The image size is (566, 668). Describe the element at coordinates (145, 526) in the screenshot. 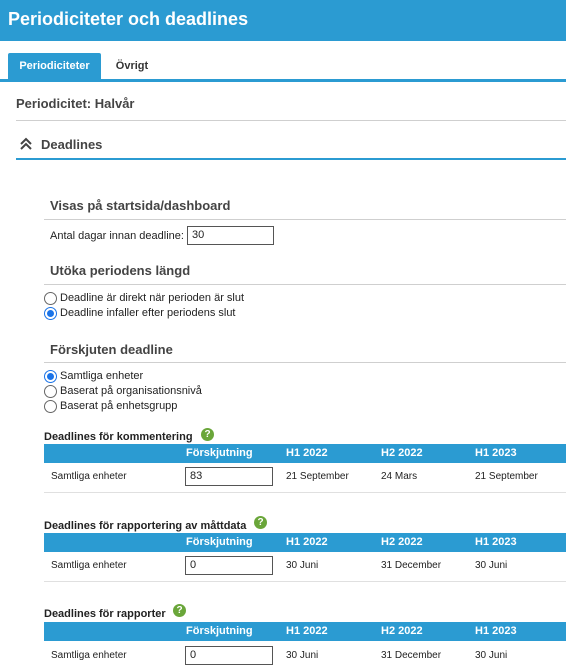

I see `table-title-measure-reporting: Deadlines för rapportering av måttdata` at that location.